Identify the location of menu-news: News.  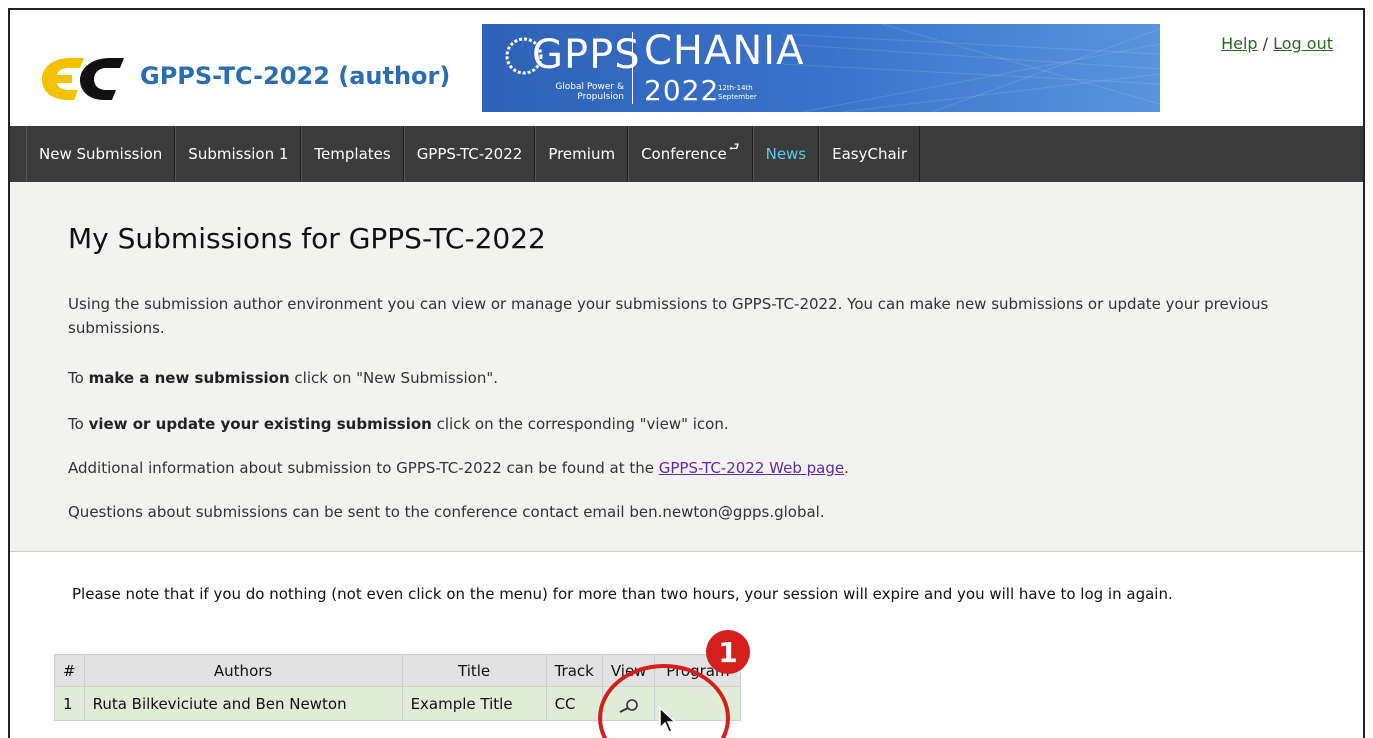
(786, 154).